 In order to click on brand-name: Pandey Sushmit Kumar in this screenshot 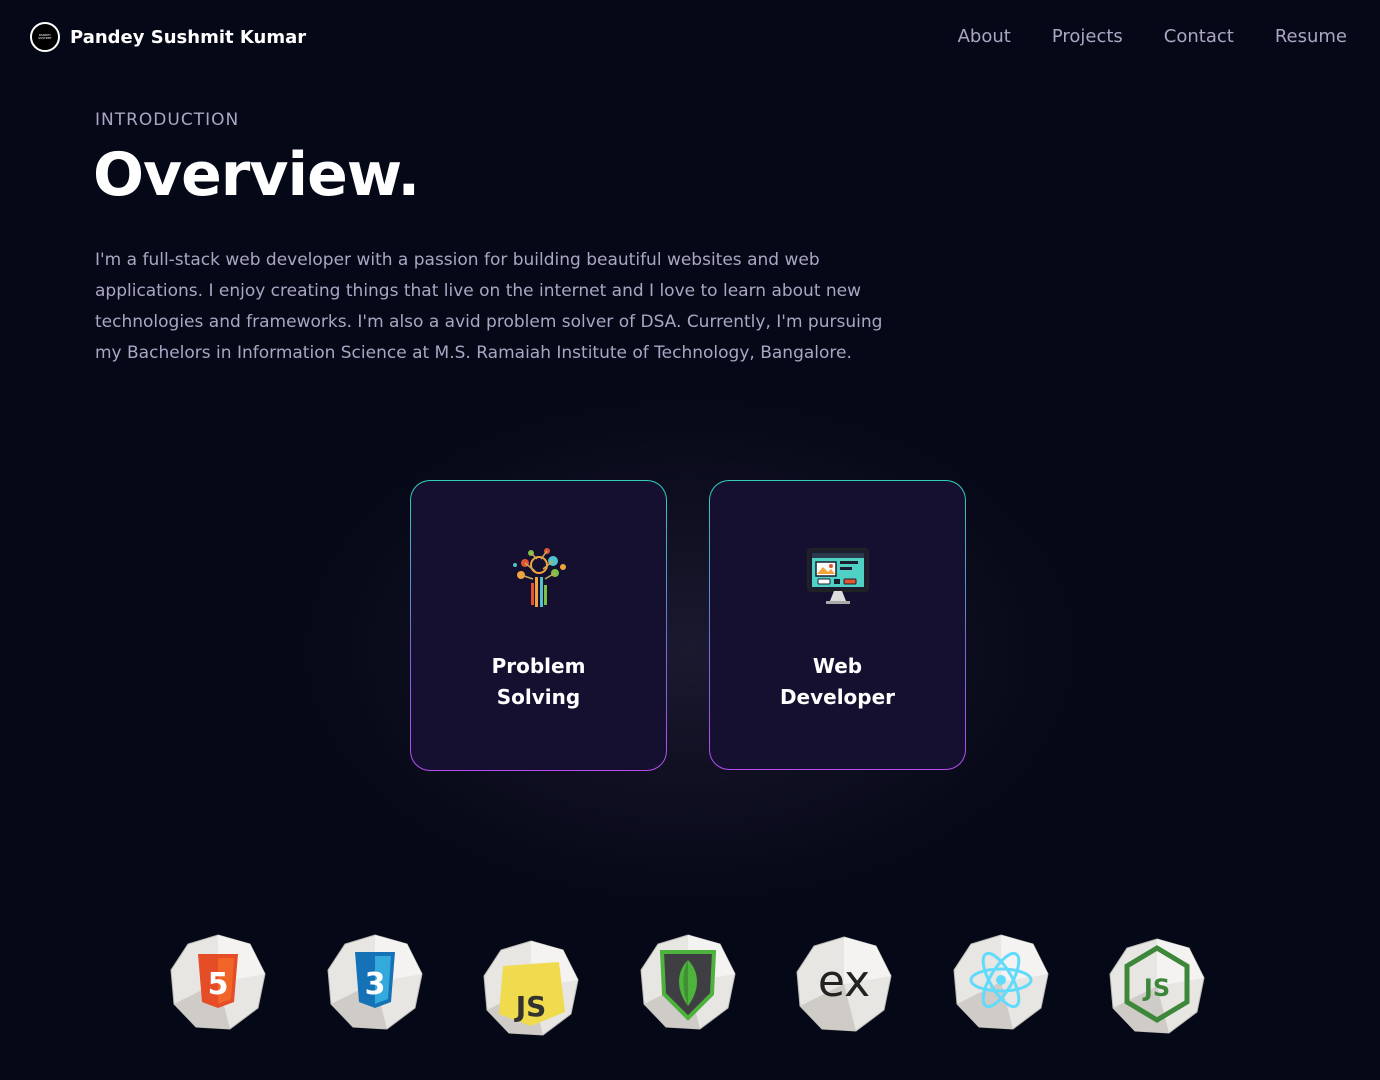, I will do `click(188, 37)`.